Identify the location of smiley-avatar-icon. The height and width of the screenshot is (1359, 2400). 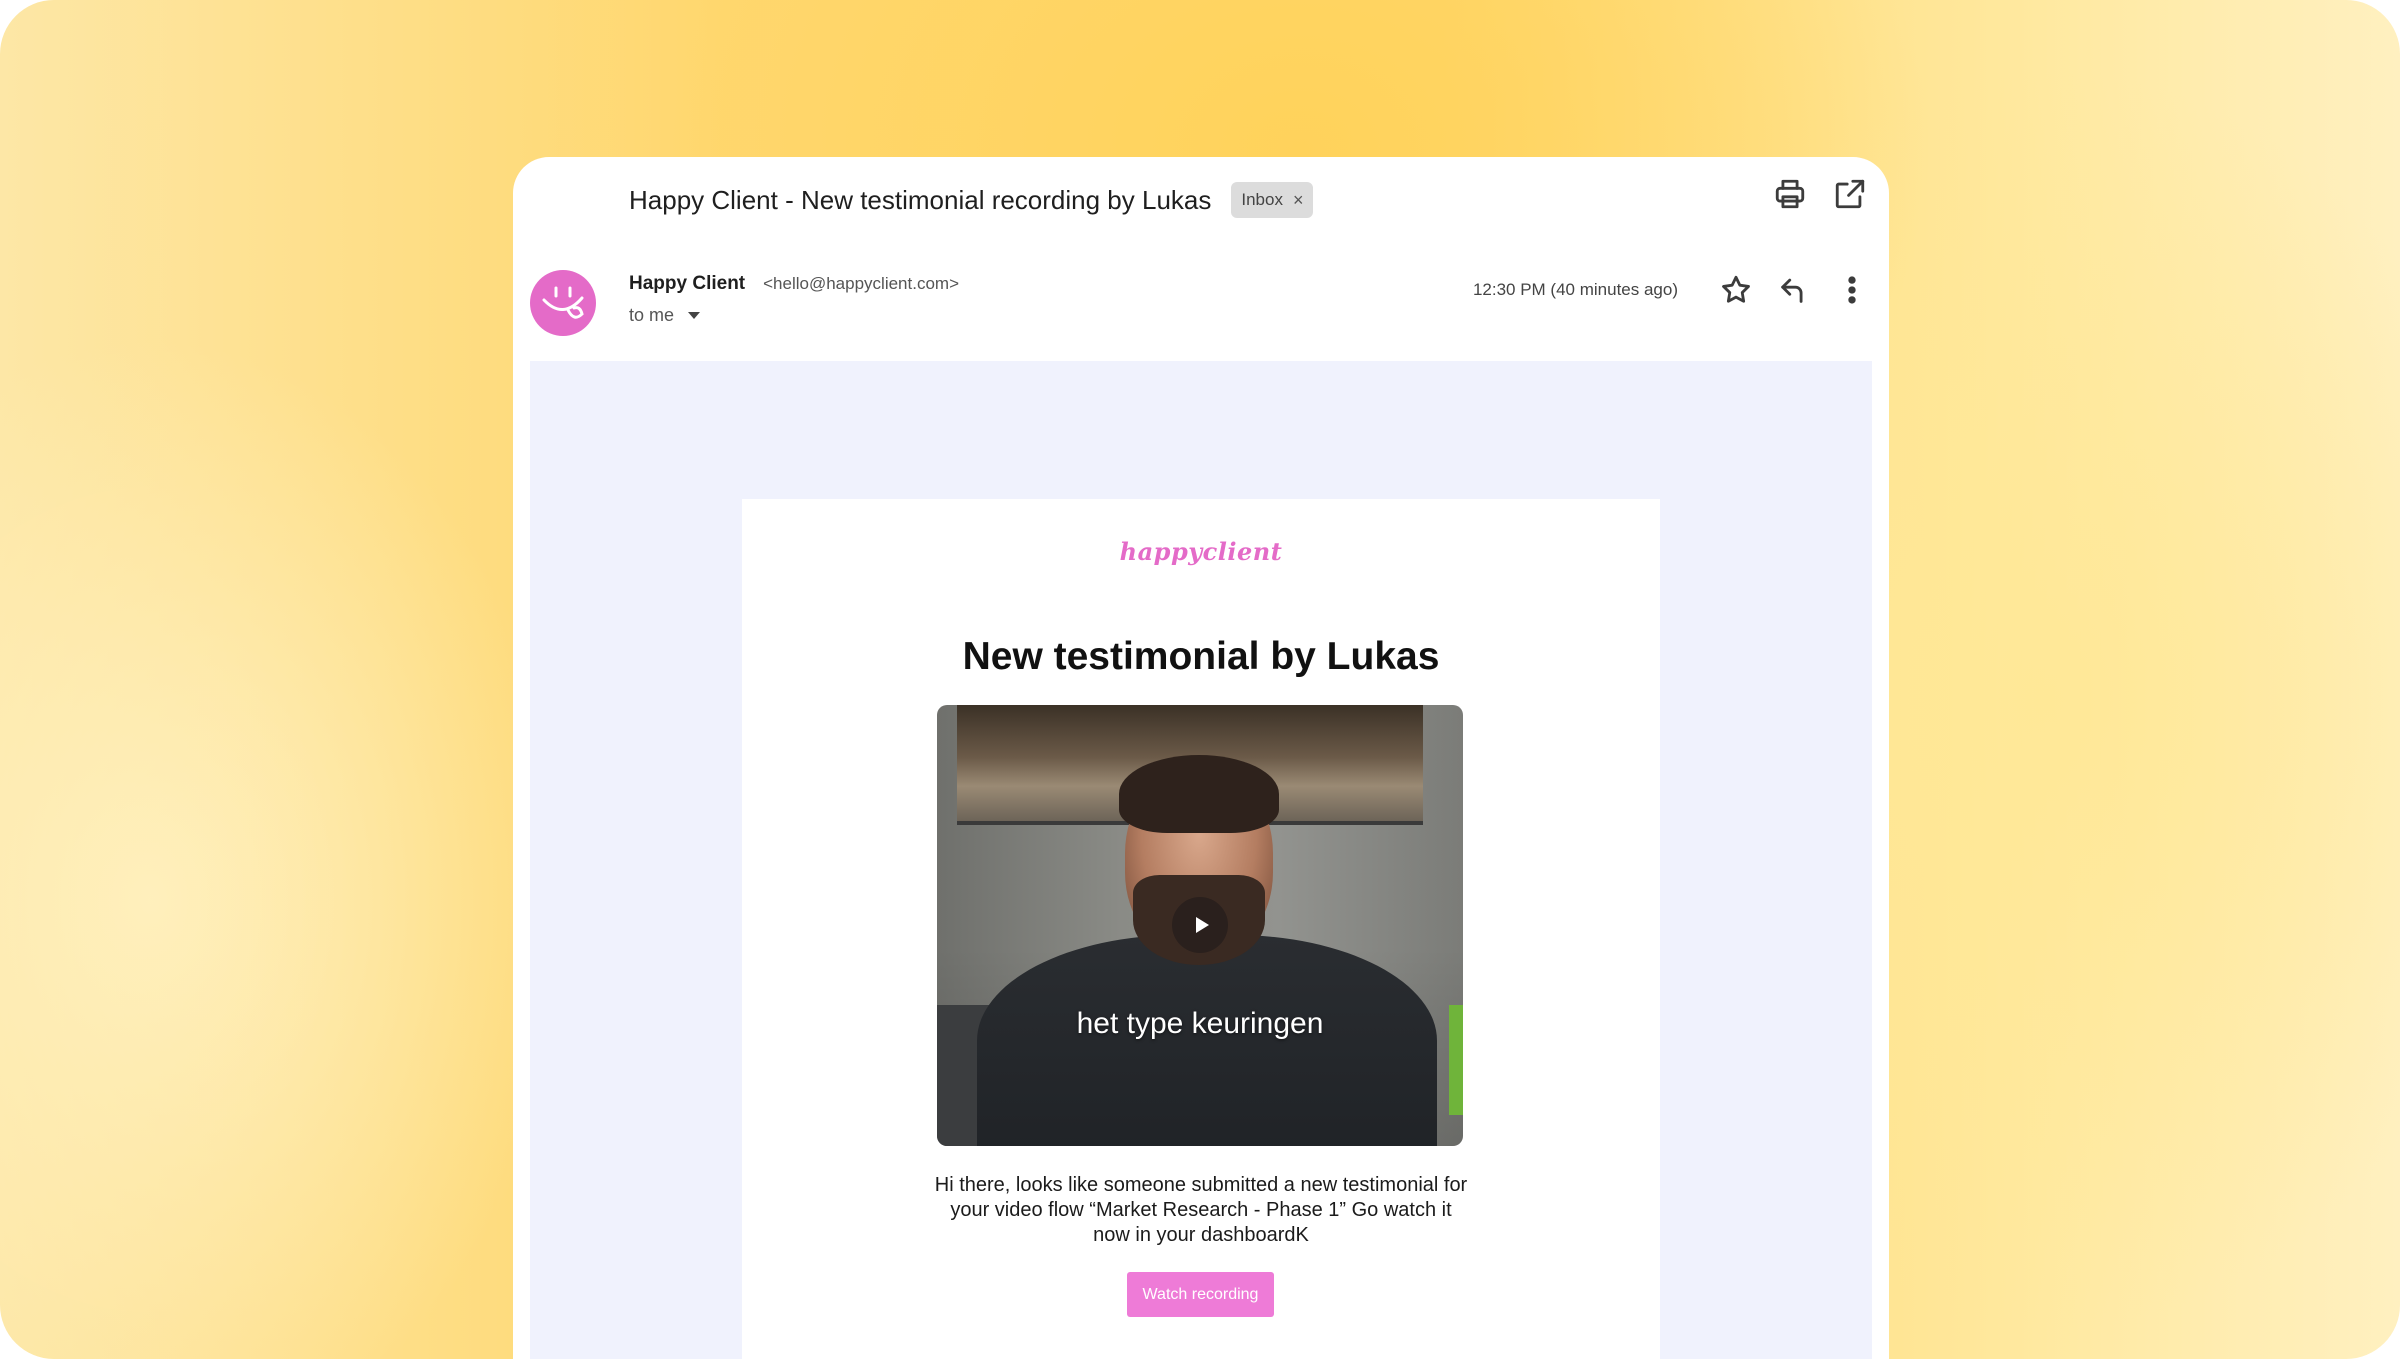
(563, 302).